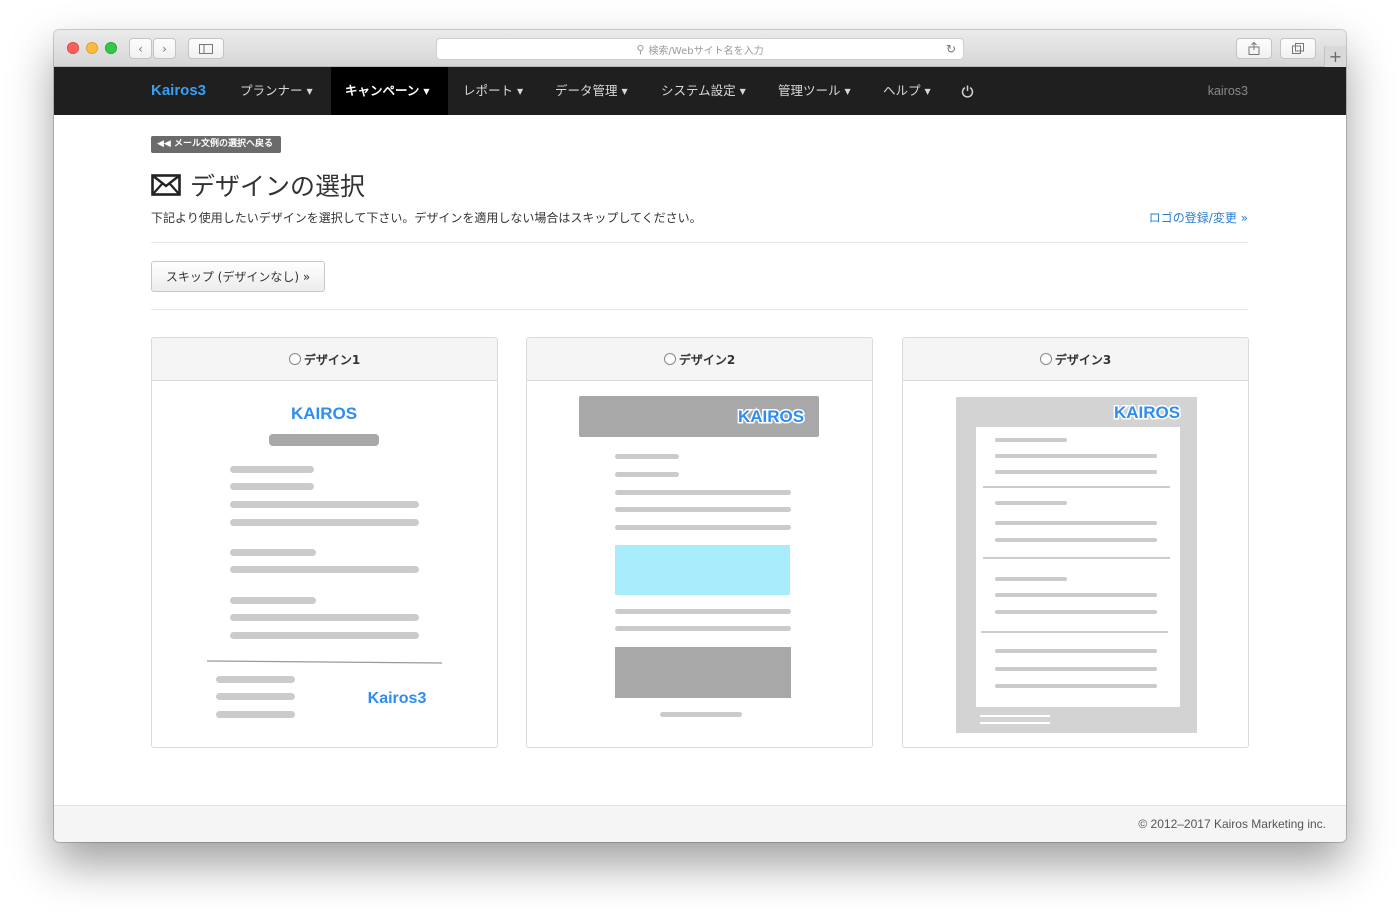 This screenshot has width=1400, height=920. Describe the element at coordinates (640, 49) in the screenshot. I see `search-icon: ⚲` at that location.